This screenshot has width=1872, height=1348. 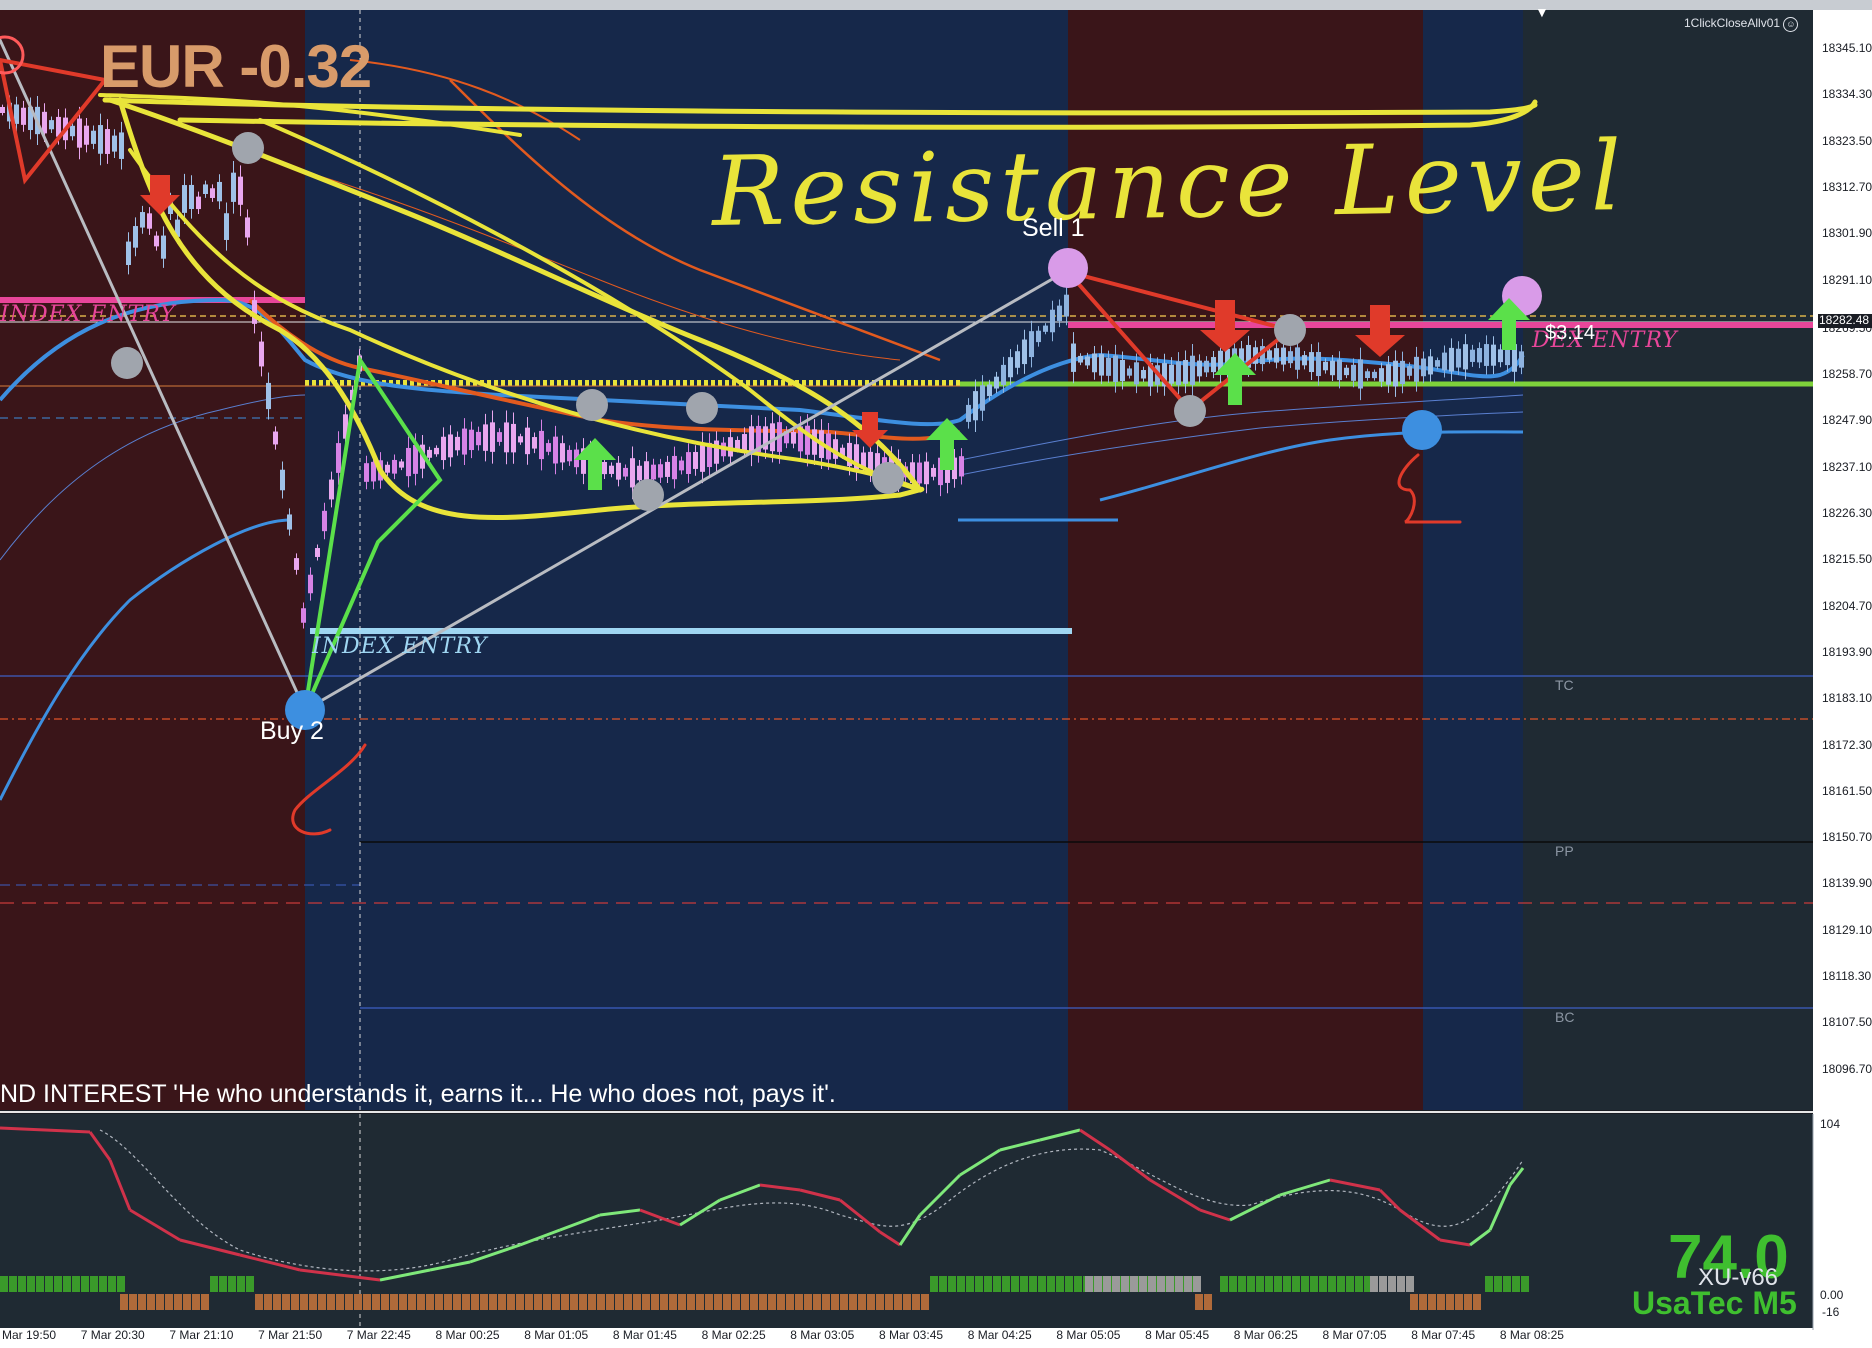 I want to click on time-tick-label: 8 Mar 08:25, so click(x=1531, y=1335).